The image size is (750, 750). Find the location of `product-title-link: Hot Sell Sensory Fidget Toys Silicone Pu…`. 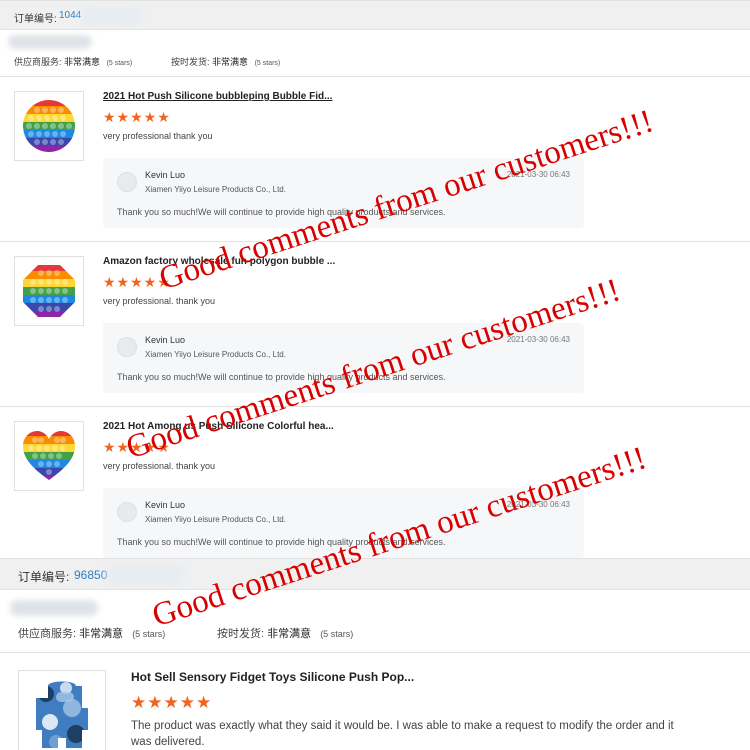

product-title-link: Hot Sell Sensory Fidget Toys Silicone Pu… is located at coordinates (272, 677).